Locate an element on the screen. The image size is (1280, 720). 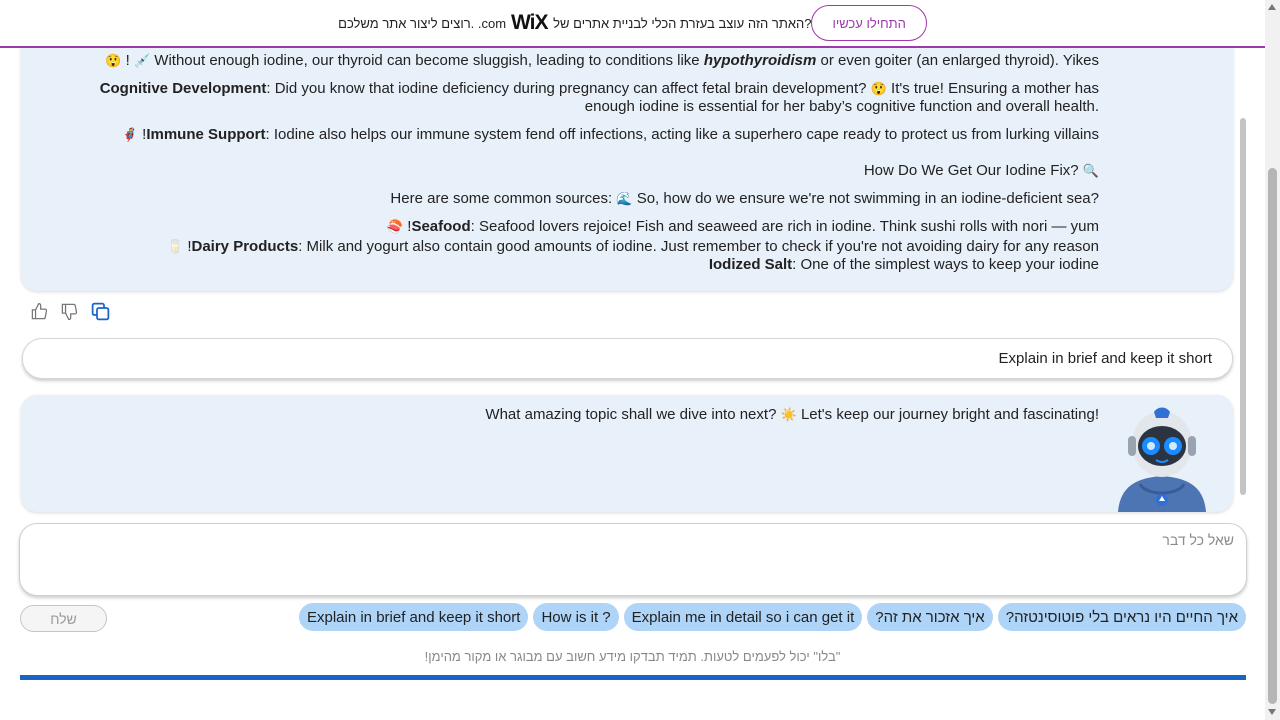
superhero-emoji-icon: 🦸 is located at coordinates (129, 134).